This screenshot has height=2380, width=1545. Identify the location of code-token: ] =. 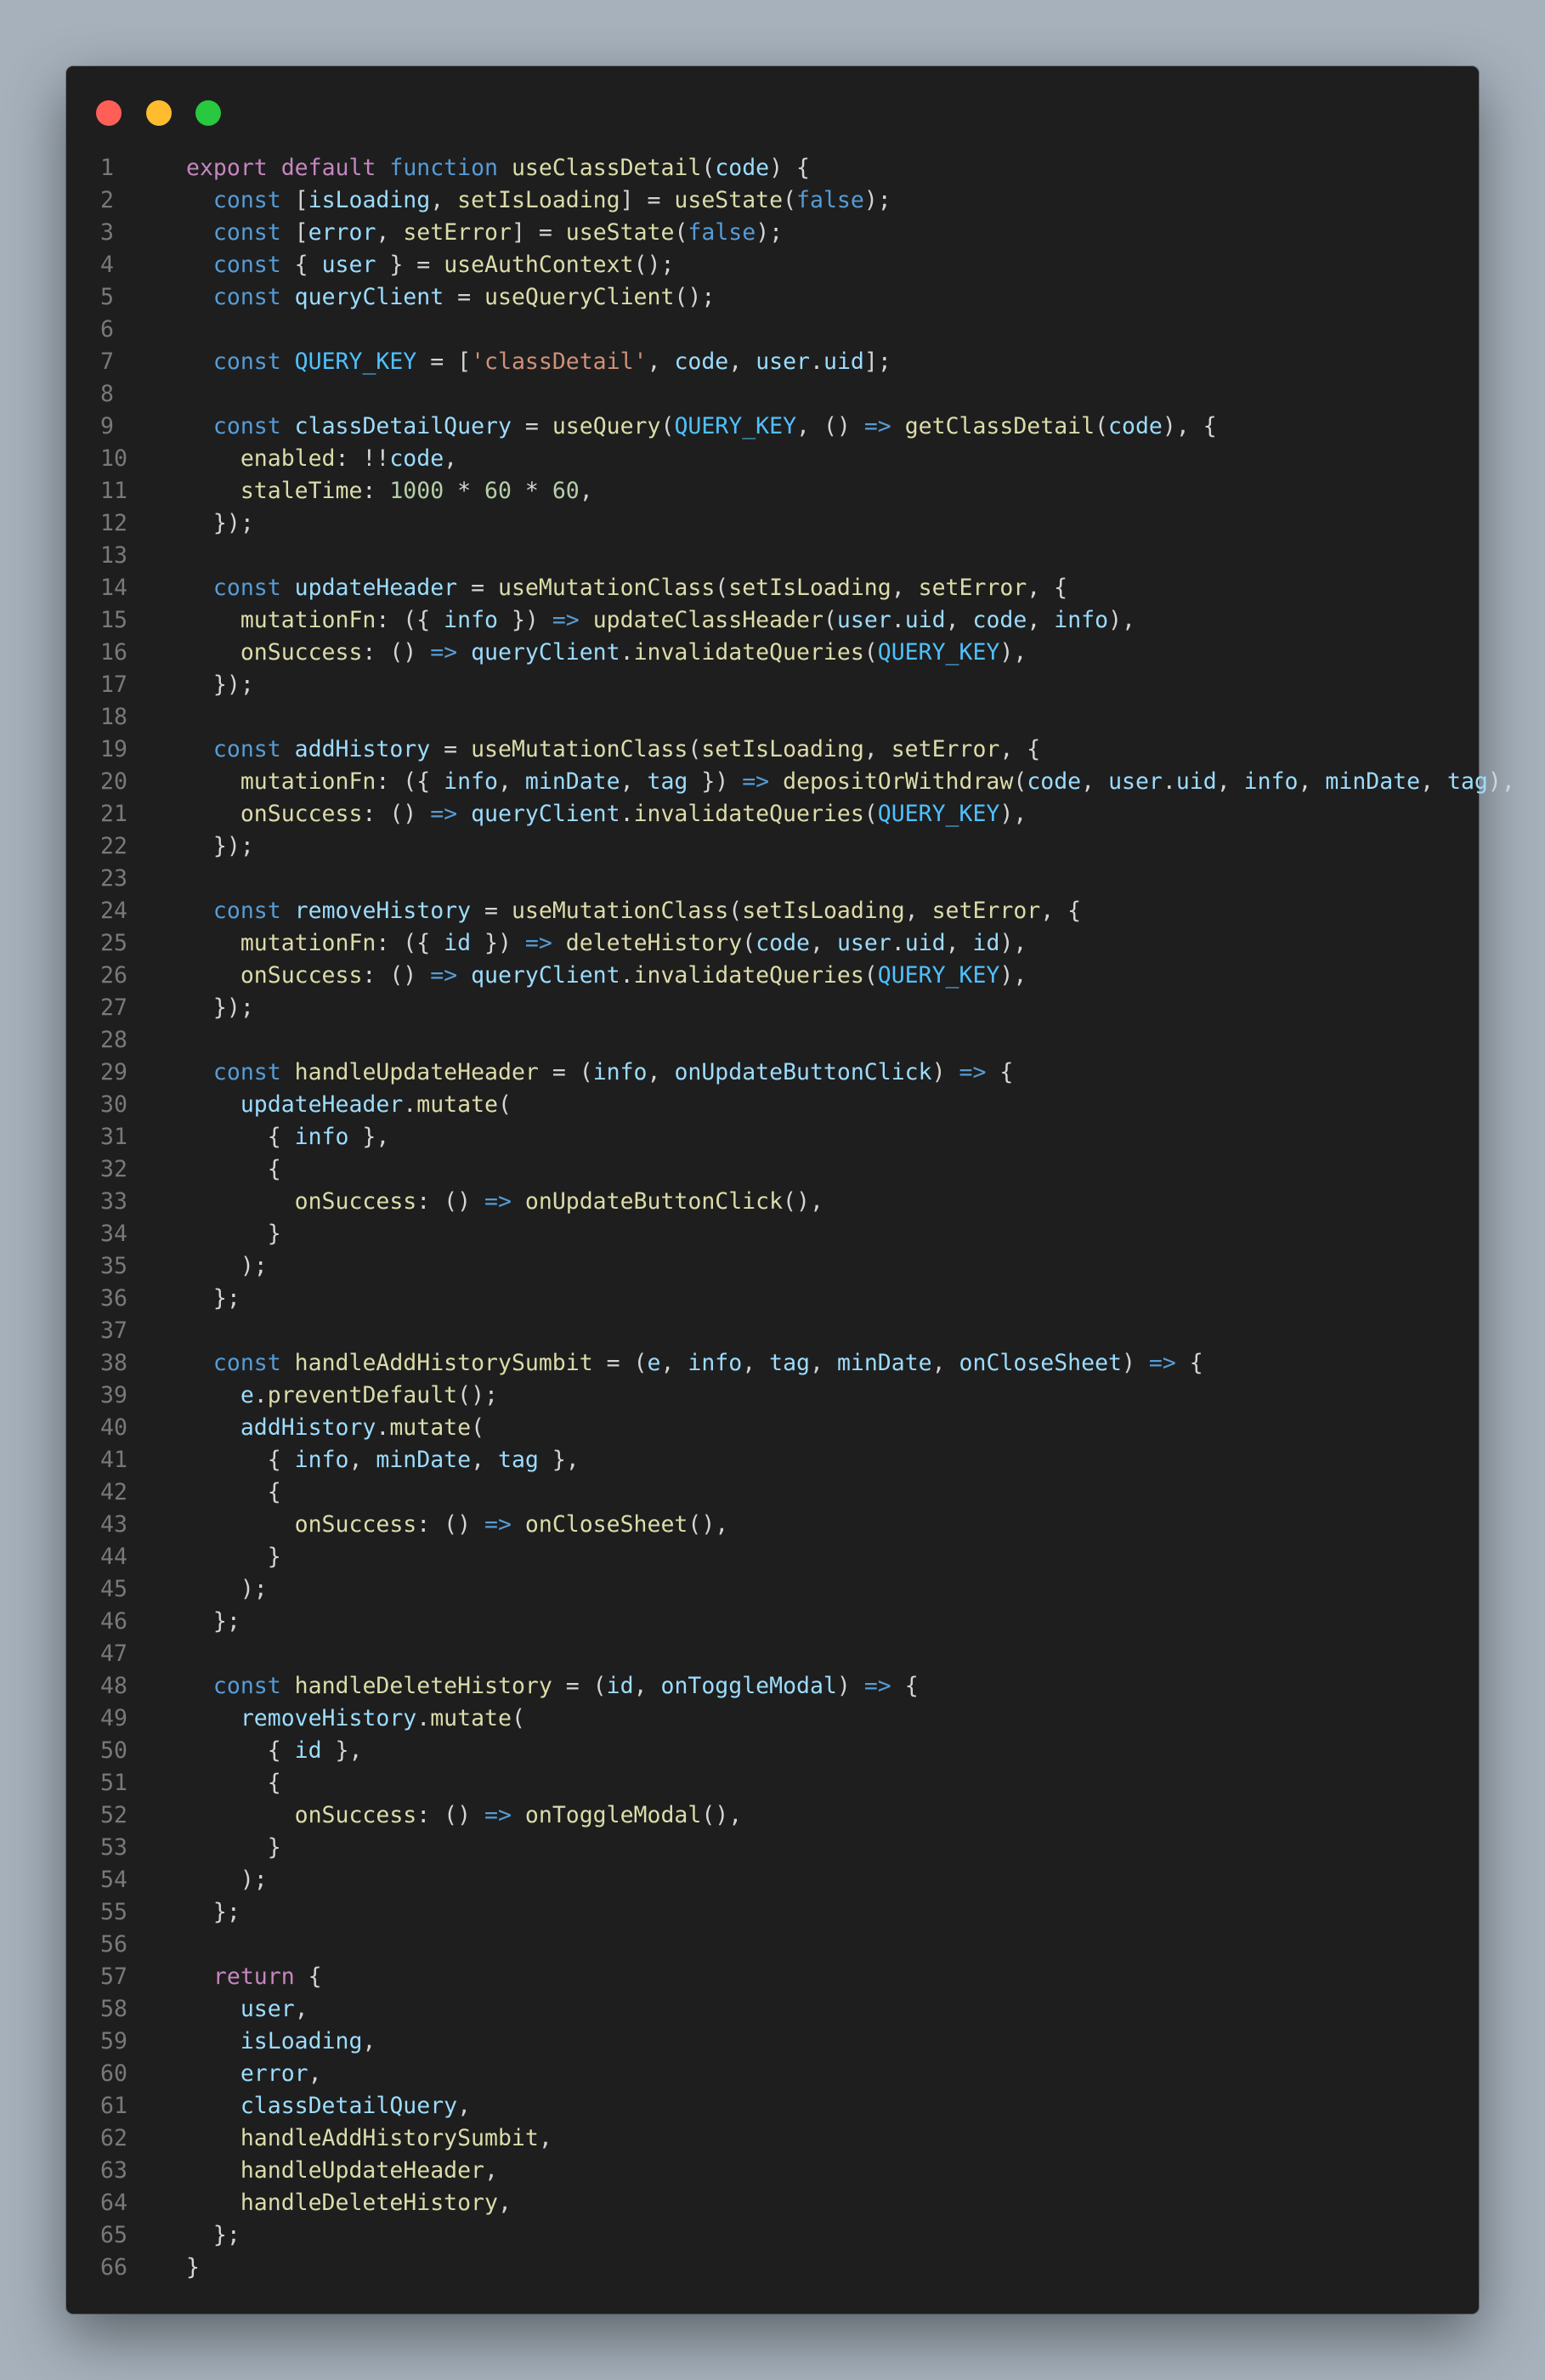
(647, 200).